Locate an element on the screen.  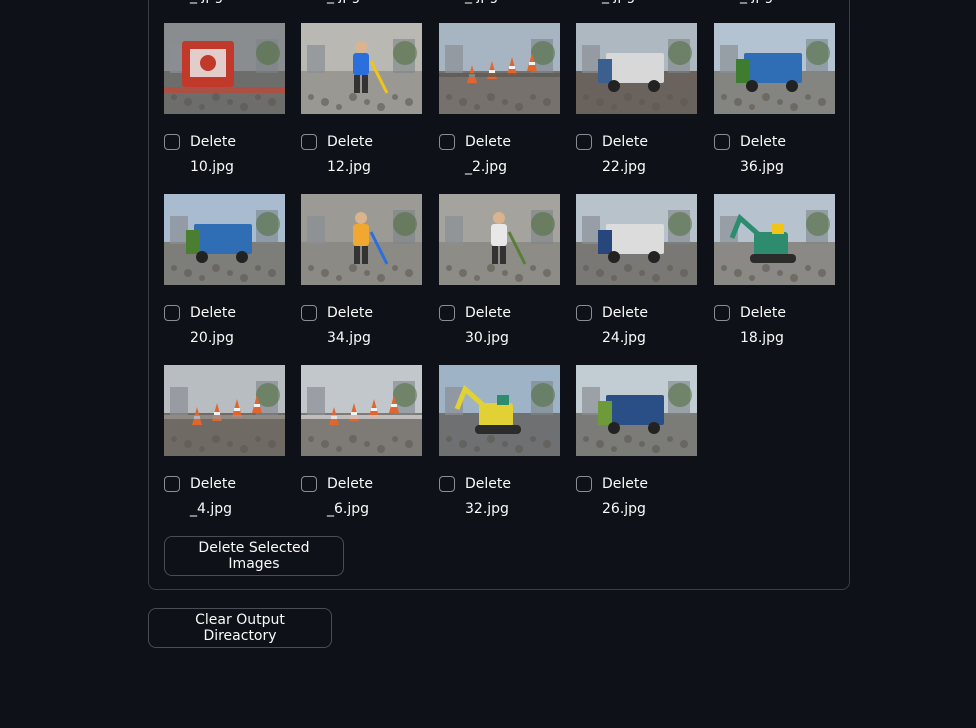
image-filename: 18.jpg is located at coordinates (762, 338).